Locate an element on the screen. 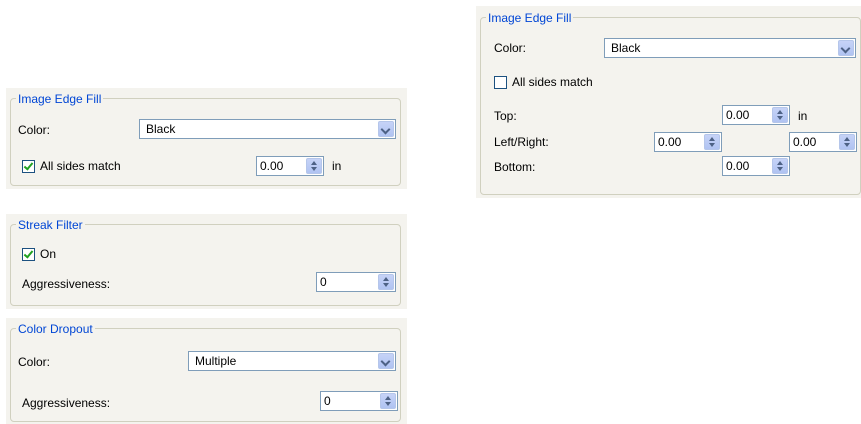  left-edge-amount-value: 0.00 is located at coordinates (272, 166).